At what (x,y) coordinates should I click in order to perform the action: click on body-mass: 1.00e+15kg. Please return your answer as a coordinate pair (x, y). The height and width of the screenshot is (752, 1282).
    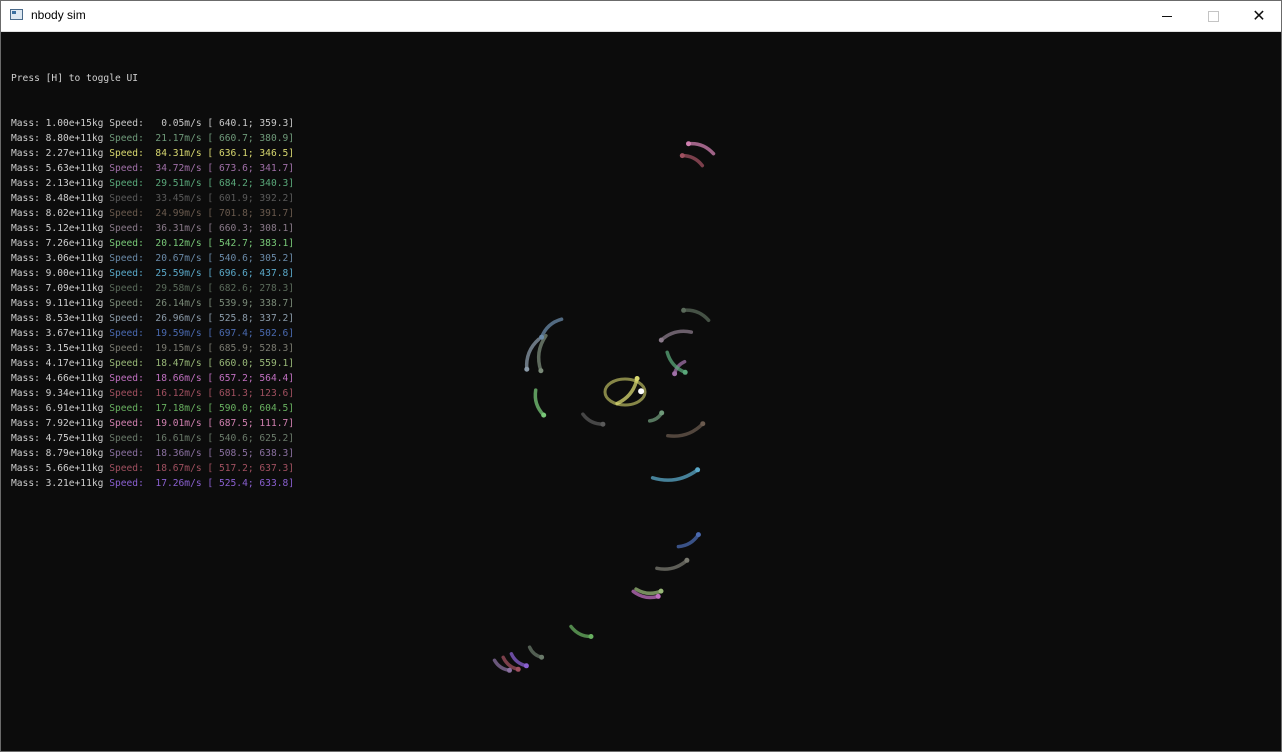
    Looking at the image, I should click on (77, 123).